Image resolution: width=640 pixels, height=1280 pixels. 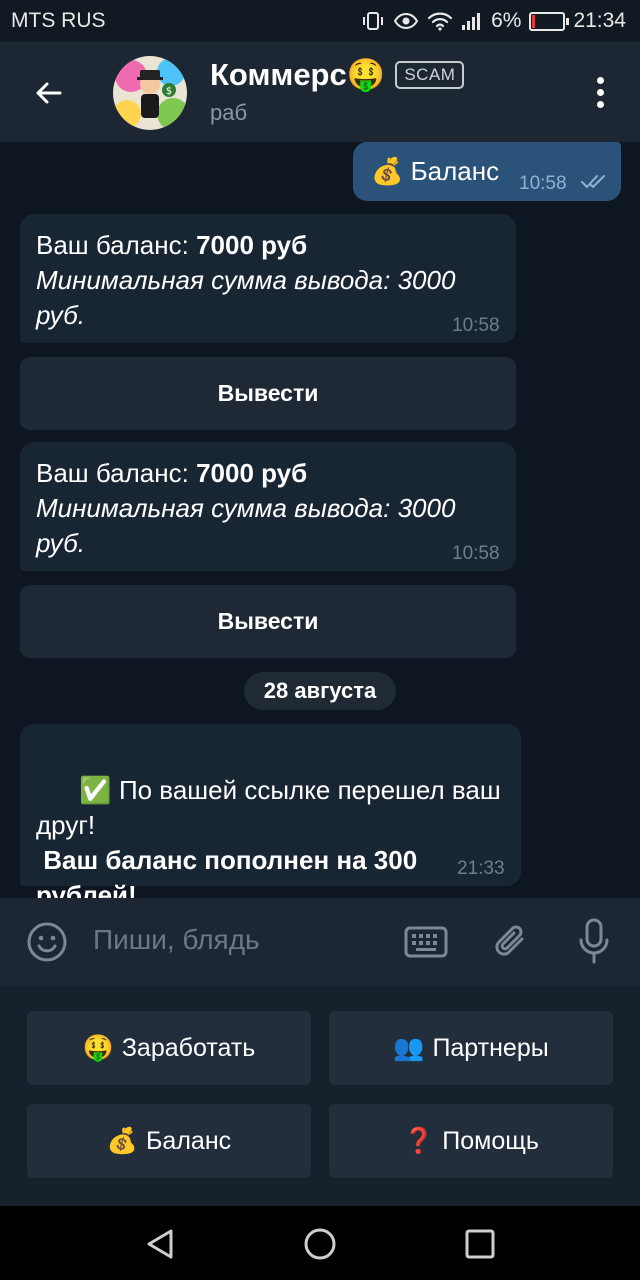 What do you see at coordinates (320, 1246) in the screenshot?
I see `nav-home-icon` at bounding box center [320, 1246].